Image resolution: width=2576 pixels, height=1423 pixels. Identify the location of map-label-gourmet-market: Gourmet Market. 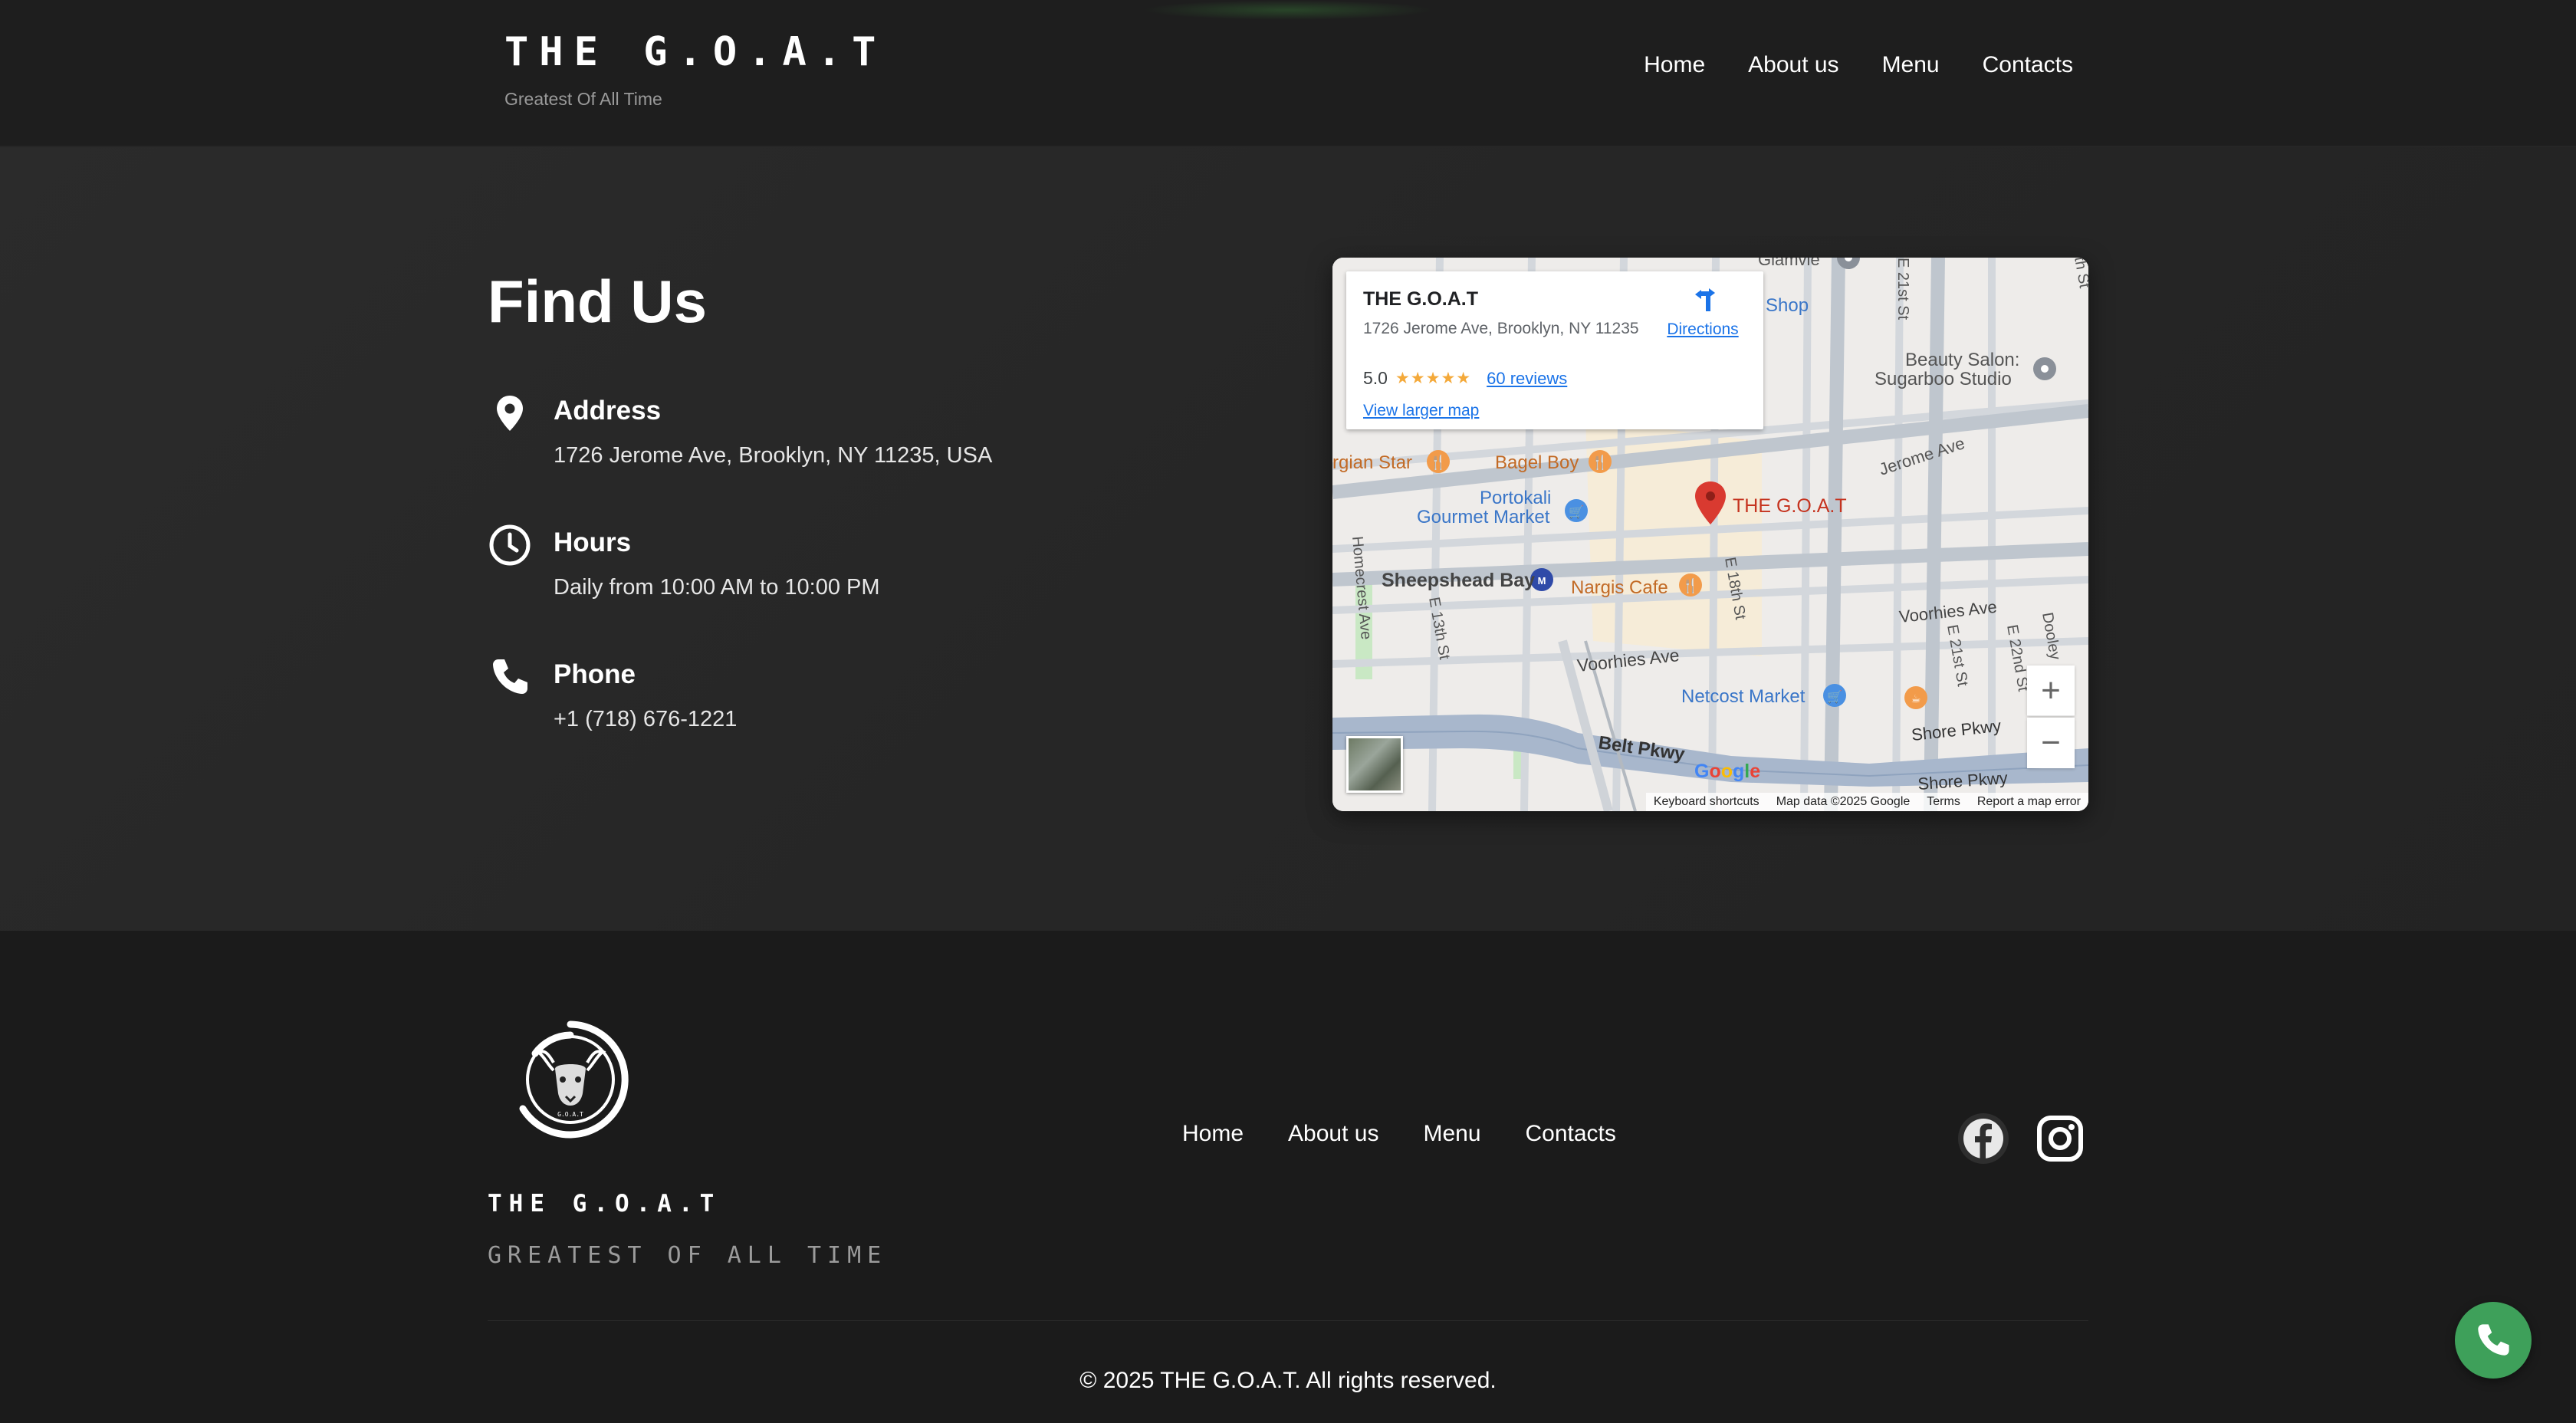
(1483, 517).